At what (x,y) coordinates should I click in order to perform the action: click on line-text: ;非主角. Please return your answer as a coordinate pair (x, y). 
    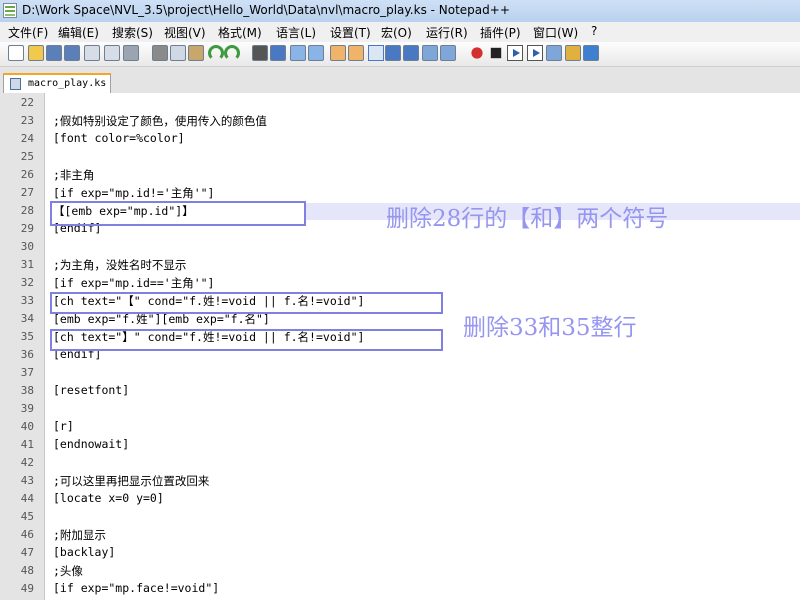
    Looking at the image, I should click on (73, 175).